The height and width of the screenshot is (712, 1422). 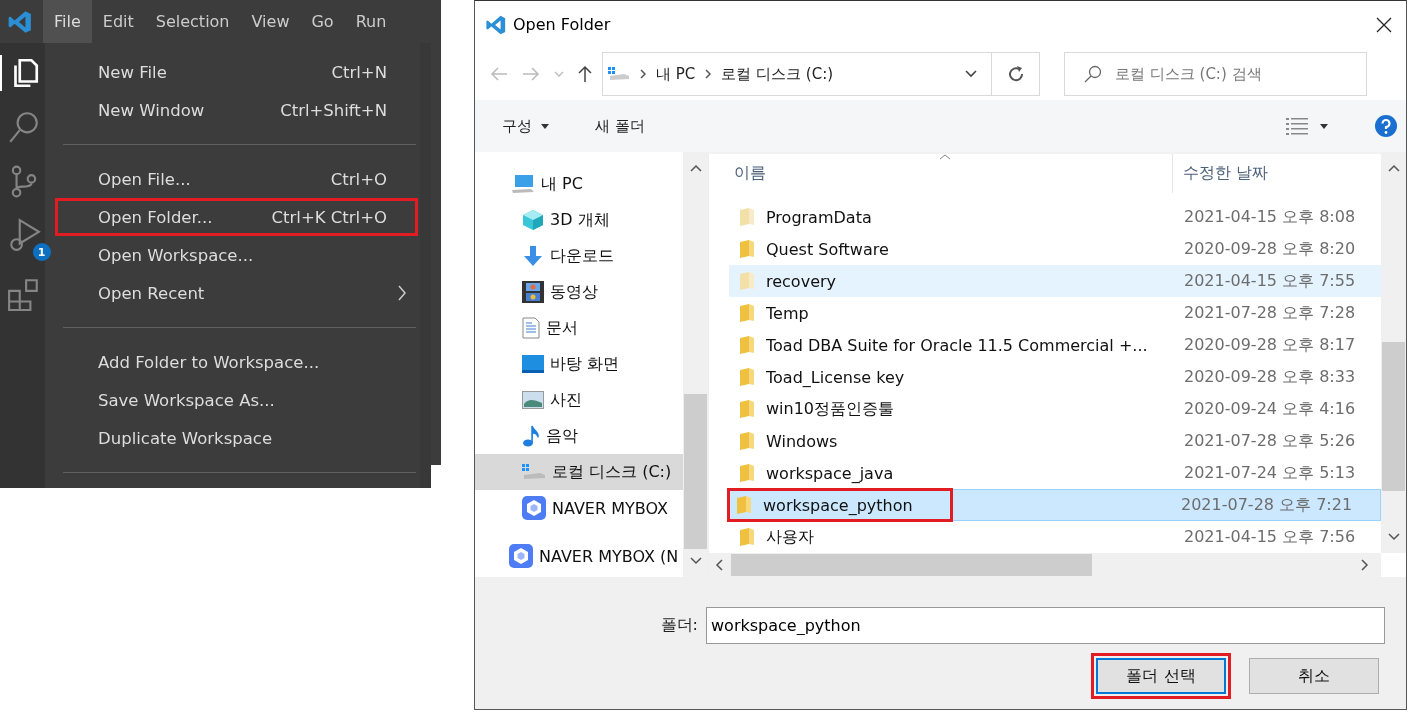 I want to click on modified-date: 2020-09-28 오후 8:33, so click(x=1269, y=377).